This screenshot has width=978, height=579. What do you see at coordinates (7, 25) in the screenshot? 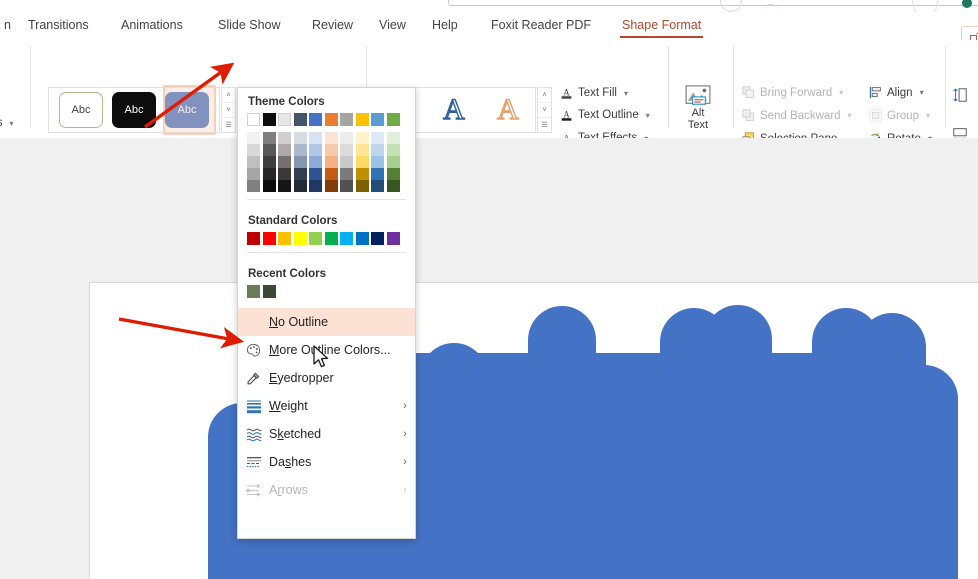
I see `tab-design-partial: n` at bounding box center [7, 25].